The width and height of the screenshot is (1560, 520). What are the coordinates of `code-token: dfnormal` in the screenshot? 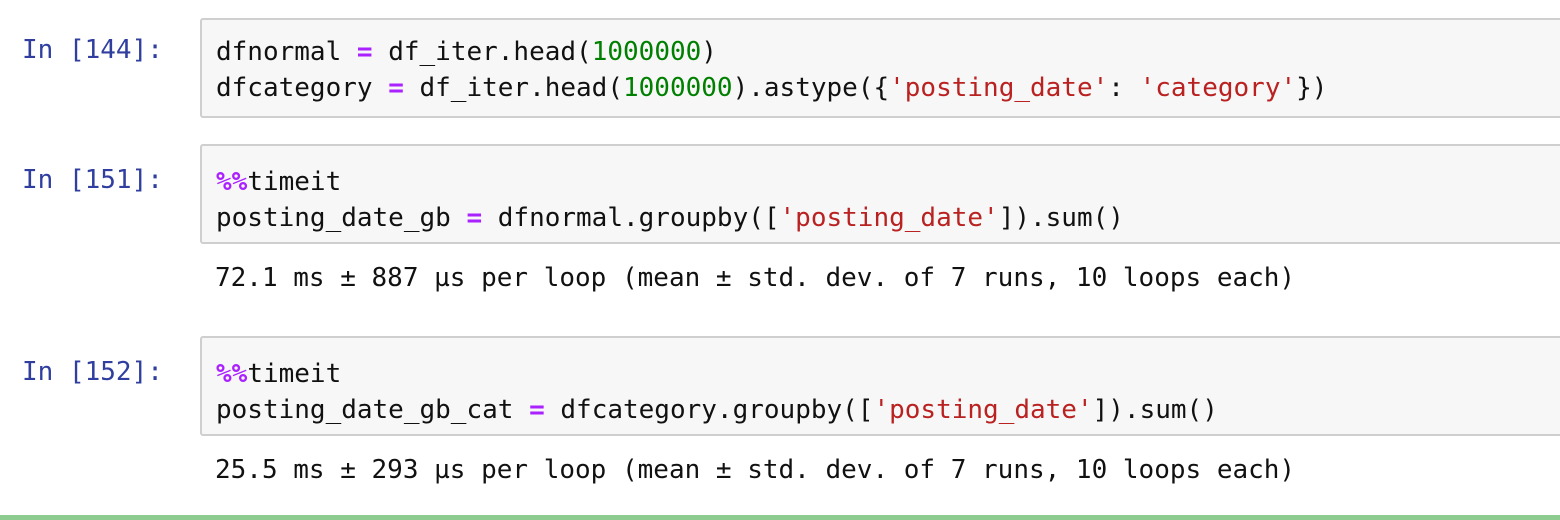 It's located at (286, 52).